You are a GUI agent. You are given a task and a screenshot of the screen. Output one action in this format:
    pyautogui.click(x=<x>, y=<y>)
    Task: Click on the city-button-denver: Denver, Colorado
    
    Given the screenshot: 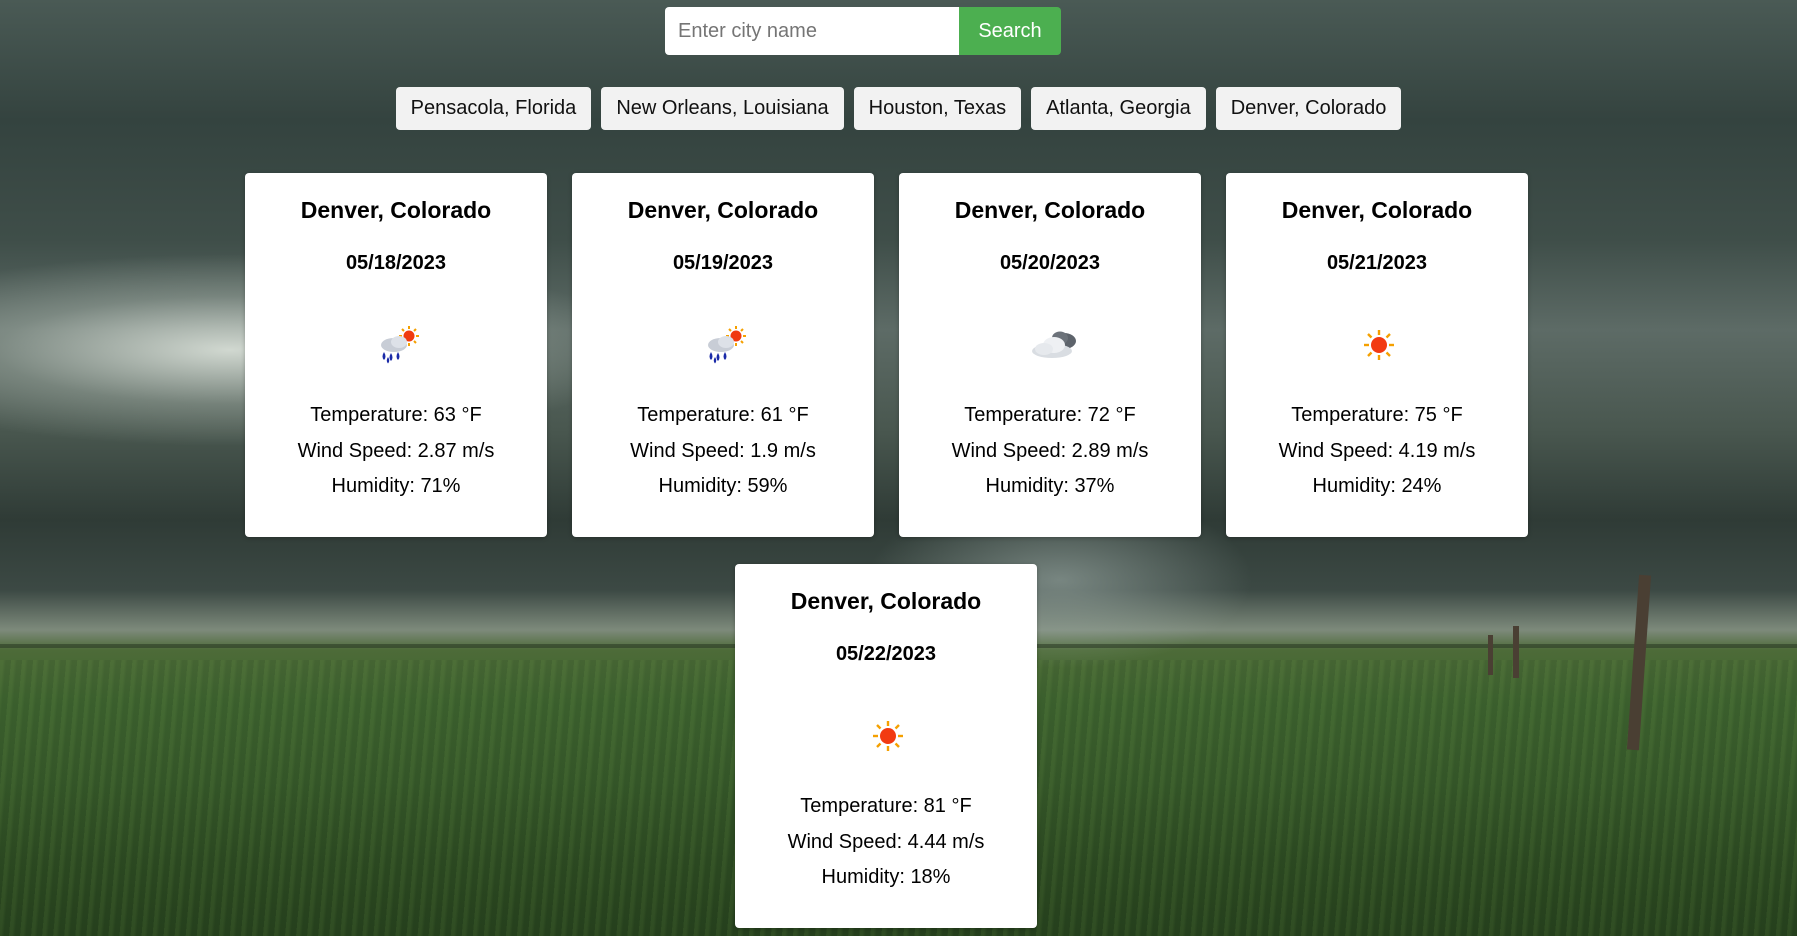 What is the action you would take?
    pyautogui.click(x=1308, y=108)
    